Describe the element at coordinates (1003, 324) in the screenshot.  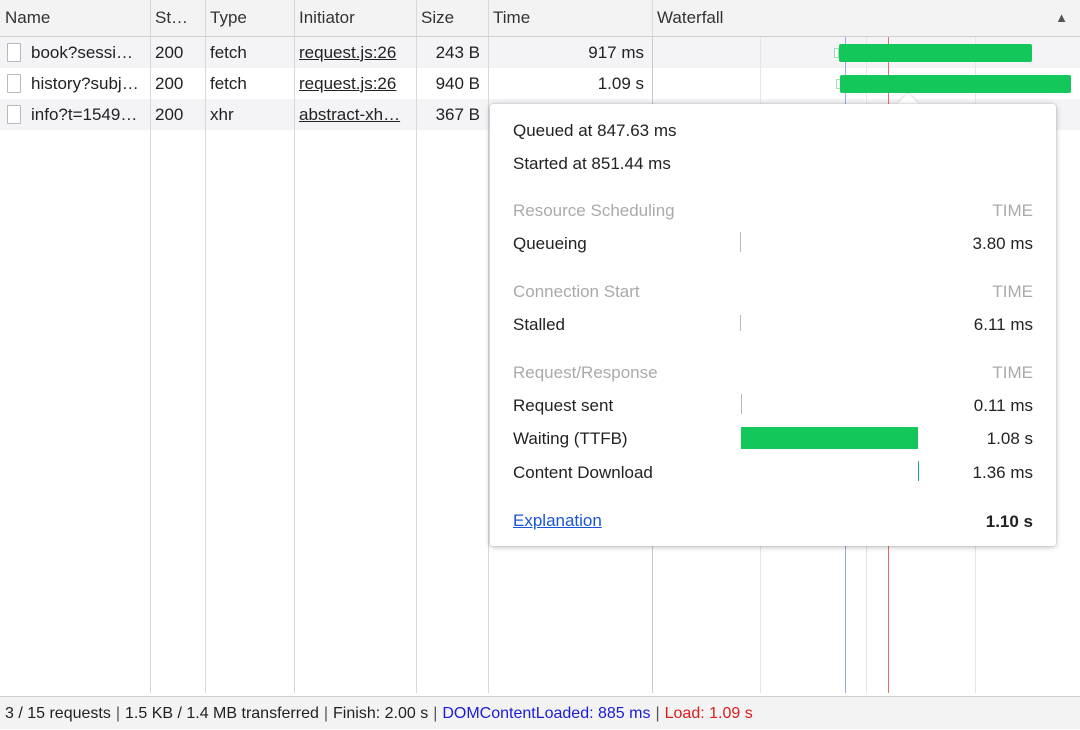
I see `timing-value-stalled: 6.11 ms` at that location.